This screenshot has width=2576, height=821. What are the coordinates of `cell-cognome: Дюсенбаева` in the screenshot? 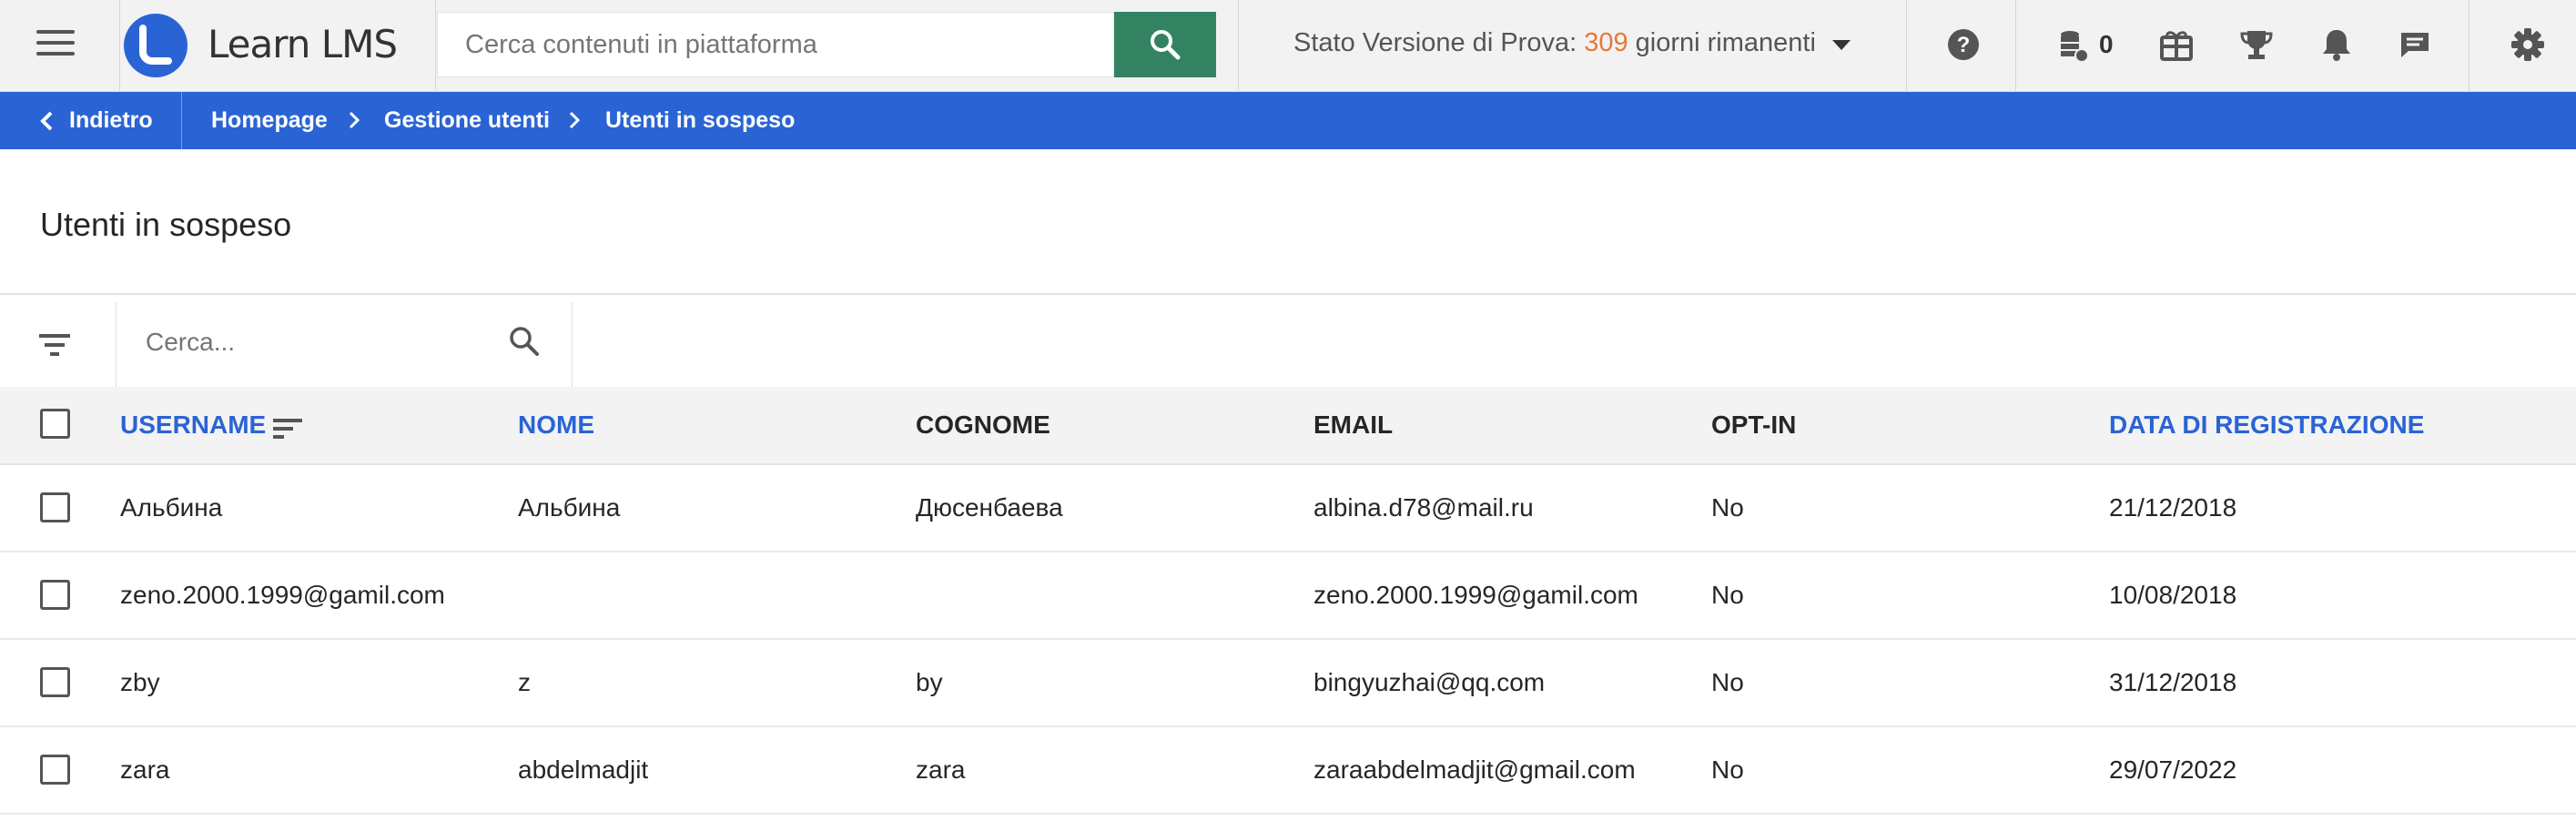 It's located at (989, 507).